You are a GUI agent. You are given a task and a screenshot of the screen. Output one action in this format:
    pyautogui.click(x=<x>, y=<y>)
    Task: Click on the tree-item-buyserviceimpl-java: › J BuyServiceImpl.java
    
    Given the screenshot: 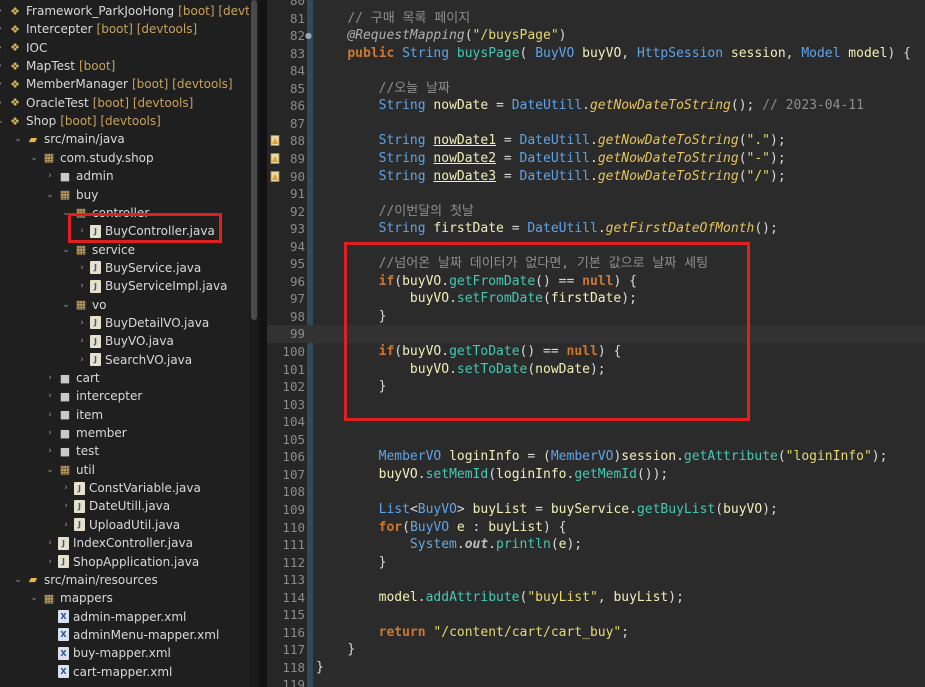 What is the action you would take?
    pyautogui.click(x=151, y=286)
    